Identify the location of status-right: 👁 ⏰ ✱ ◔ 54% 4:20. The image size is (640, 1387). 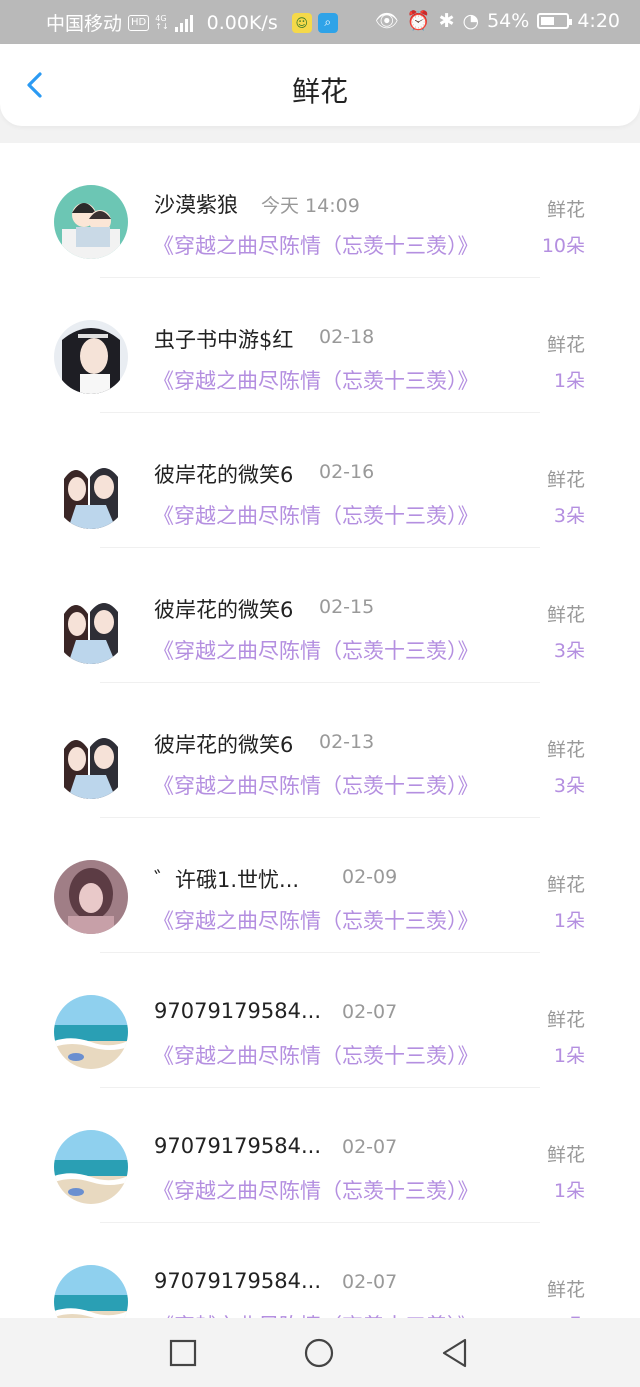
(497, 21).